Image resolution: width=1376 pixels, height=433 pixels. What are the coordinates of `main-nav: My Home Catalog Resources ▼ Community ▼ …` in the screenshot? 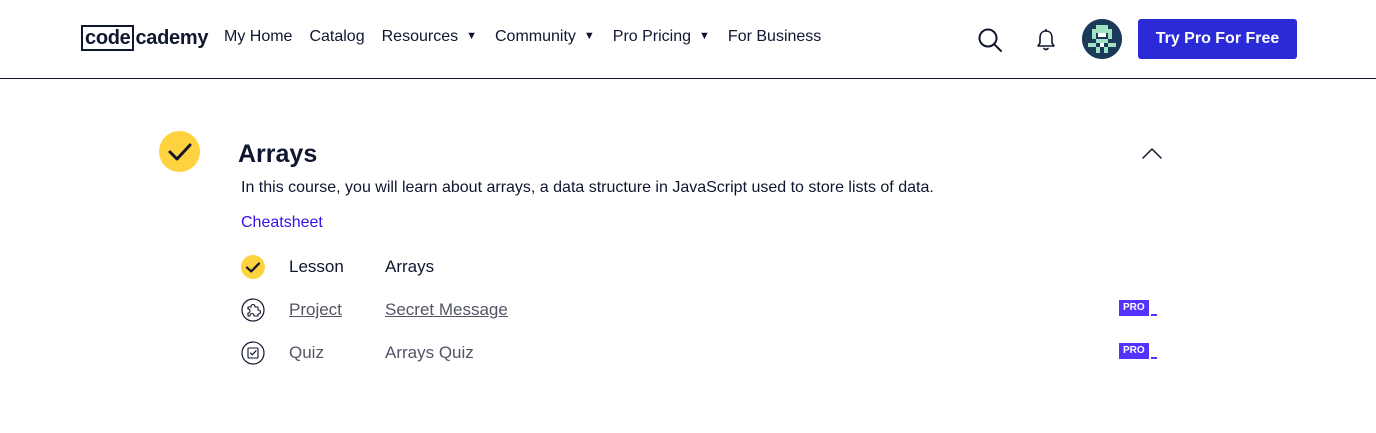 It's located at (531, 37).